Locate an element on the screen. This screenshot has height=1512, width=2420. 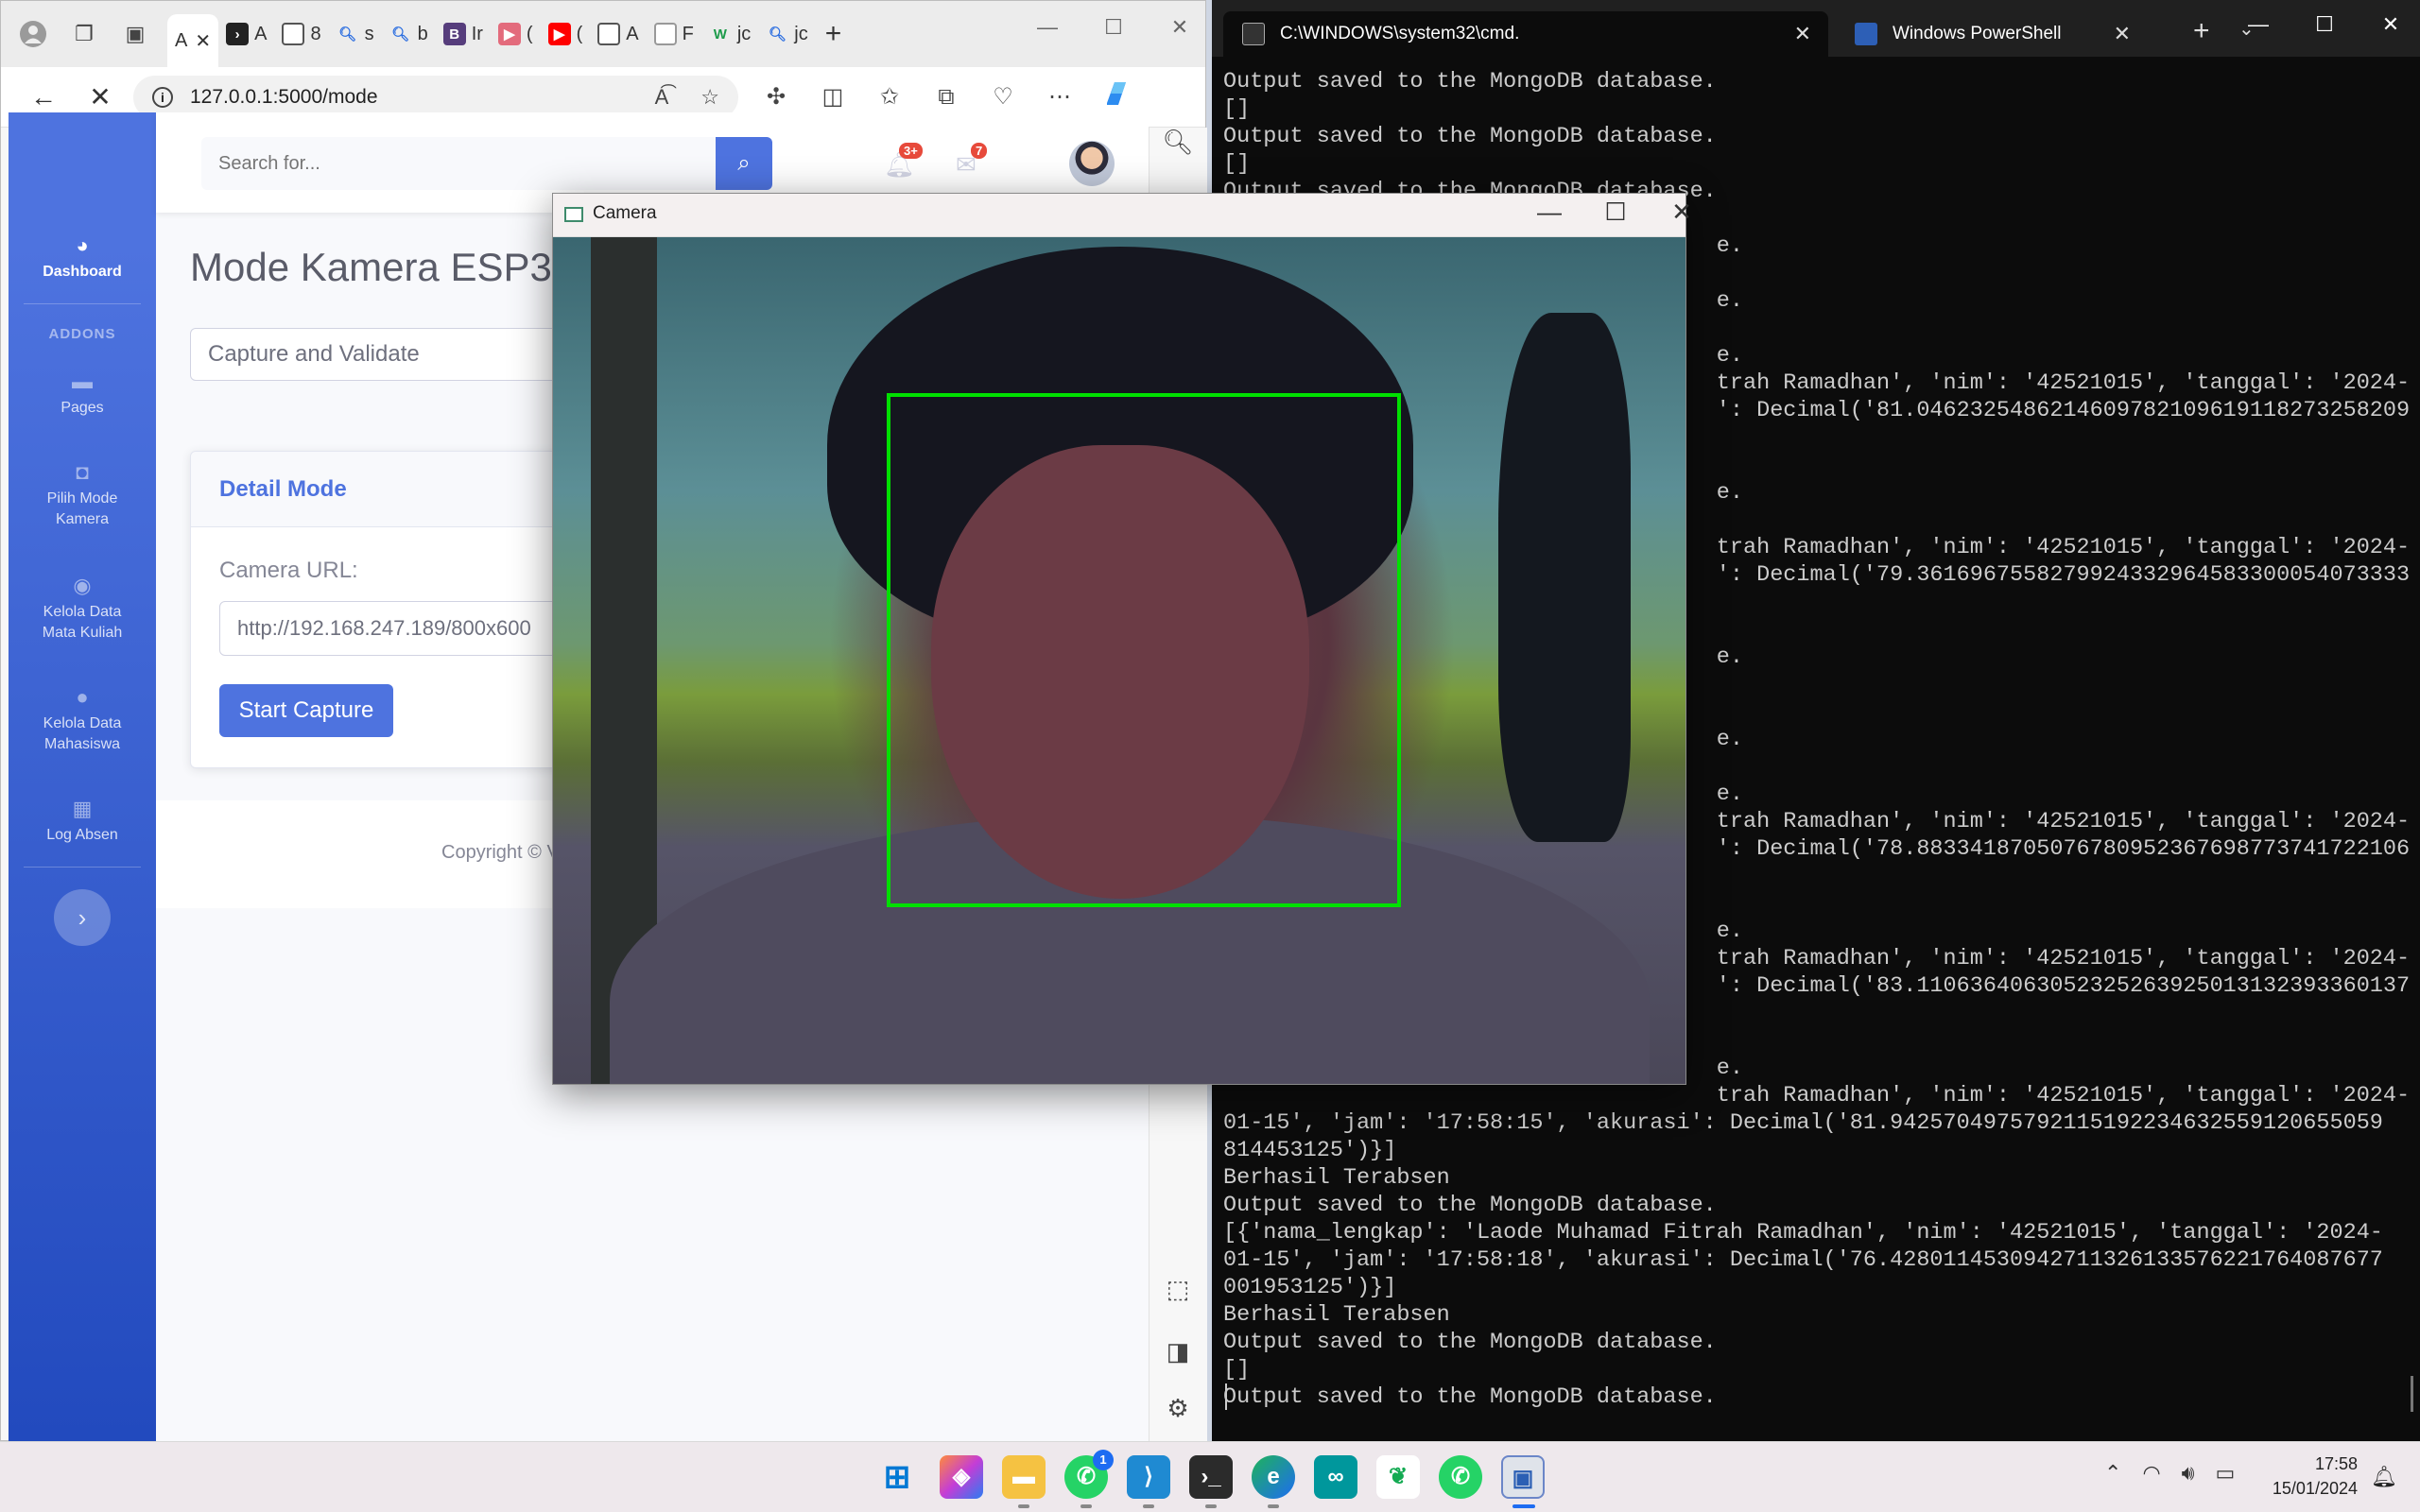
python-camera-app-icon: ▣ is located at coordinates (1523, 1477).